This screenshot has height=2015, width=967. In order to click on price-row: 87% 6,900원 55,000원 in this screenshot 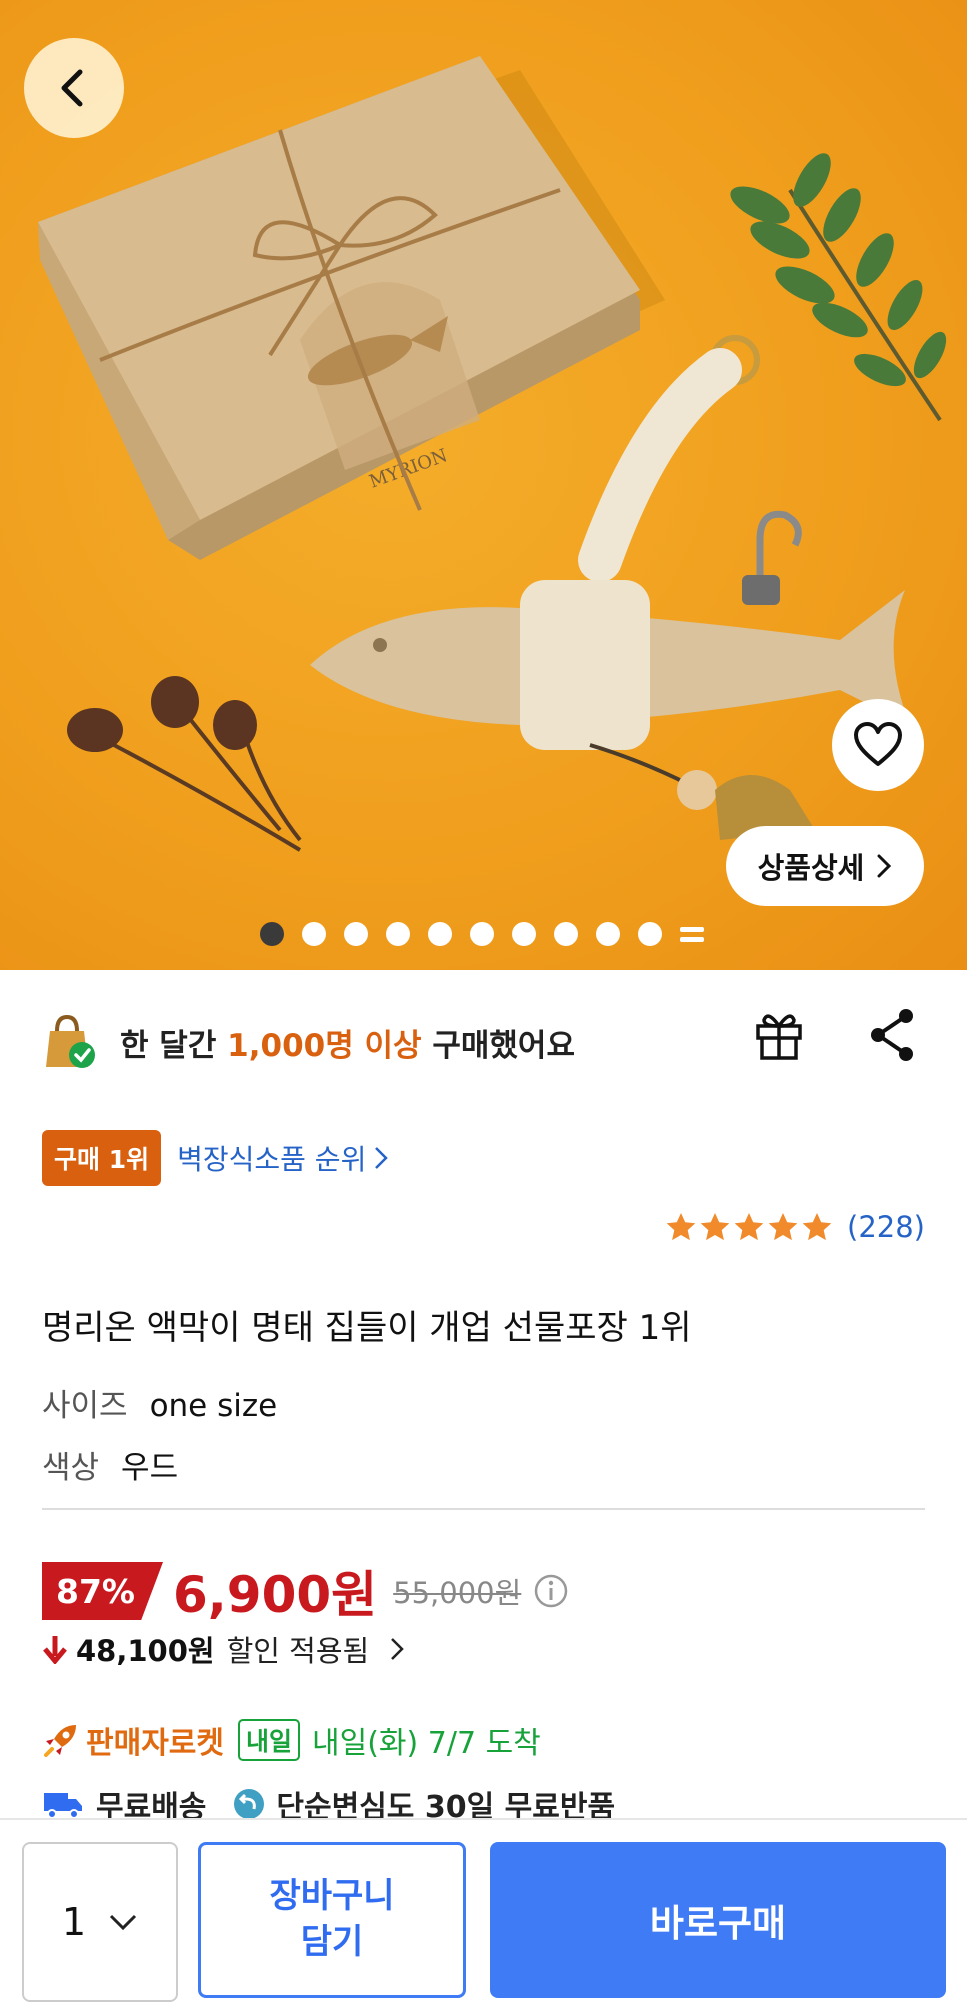, I will do `click(305, 1591)`.